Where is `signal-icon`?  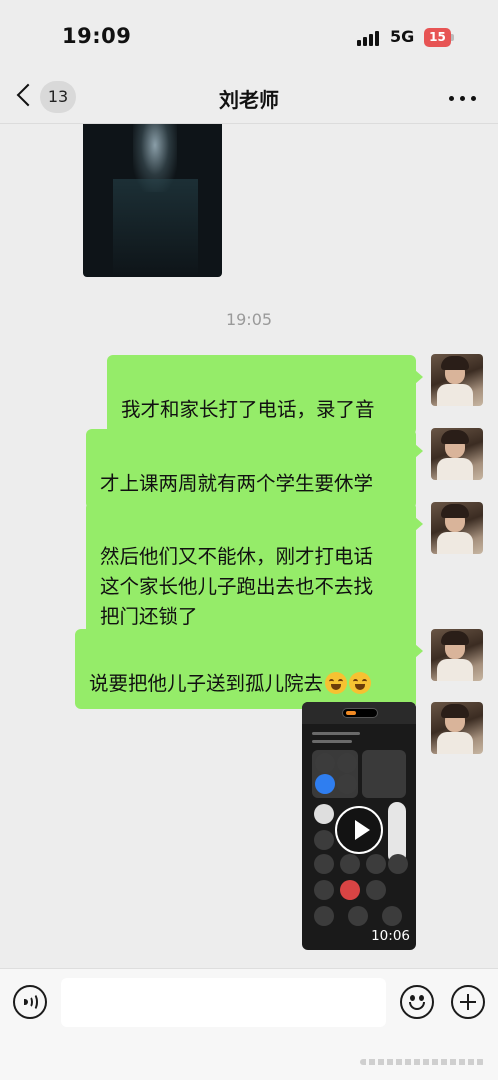 signal-icon is located at coordinates (370, 38).